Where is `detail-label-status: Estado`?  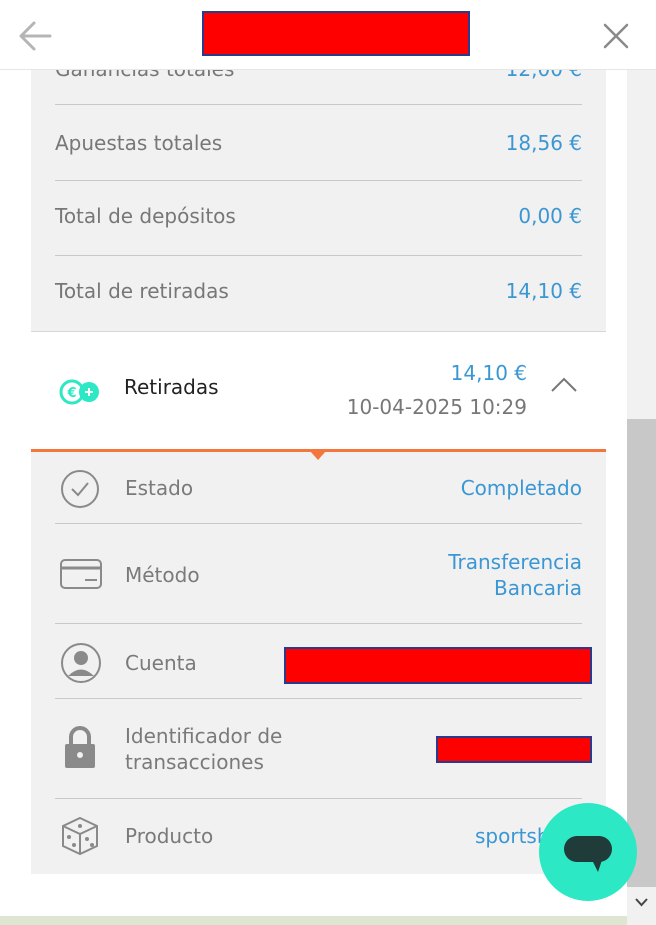 detail-label-status: Estado is located at coordinates (159, 488).